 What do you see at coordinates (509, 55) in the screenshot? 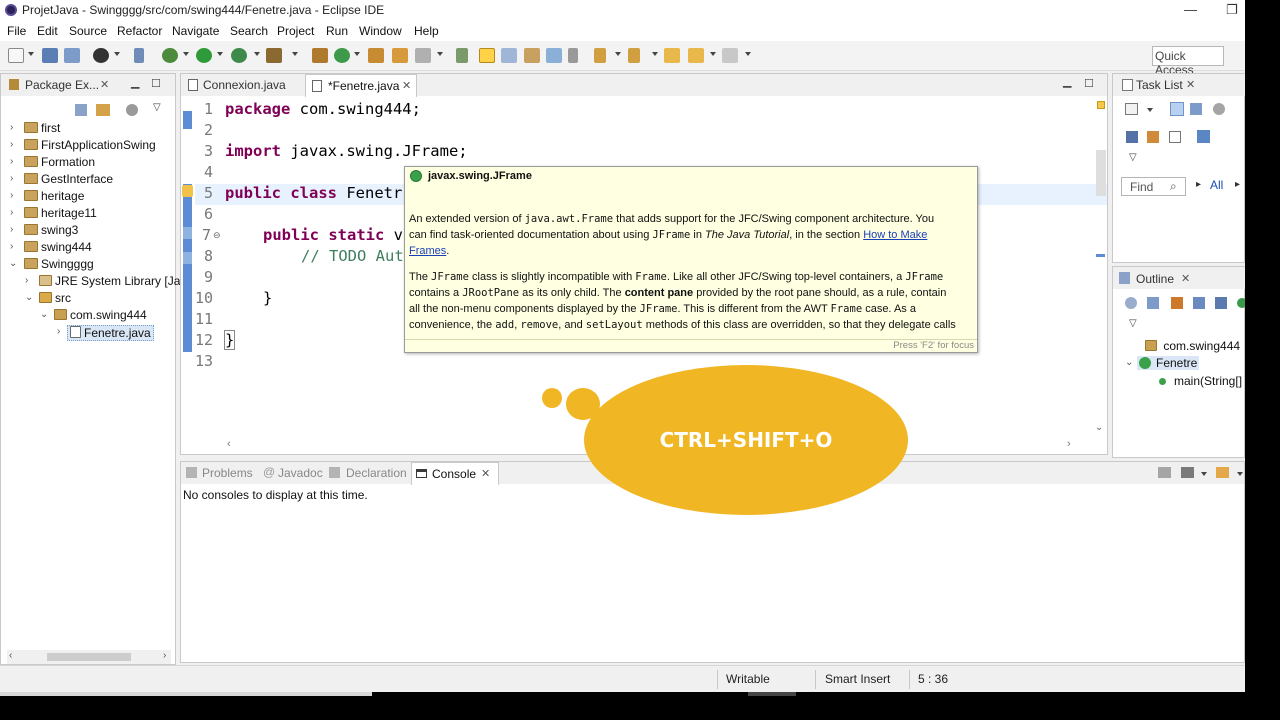
I see `word-wrap-icon` at bounding box center [509, 55].